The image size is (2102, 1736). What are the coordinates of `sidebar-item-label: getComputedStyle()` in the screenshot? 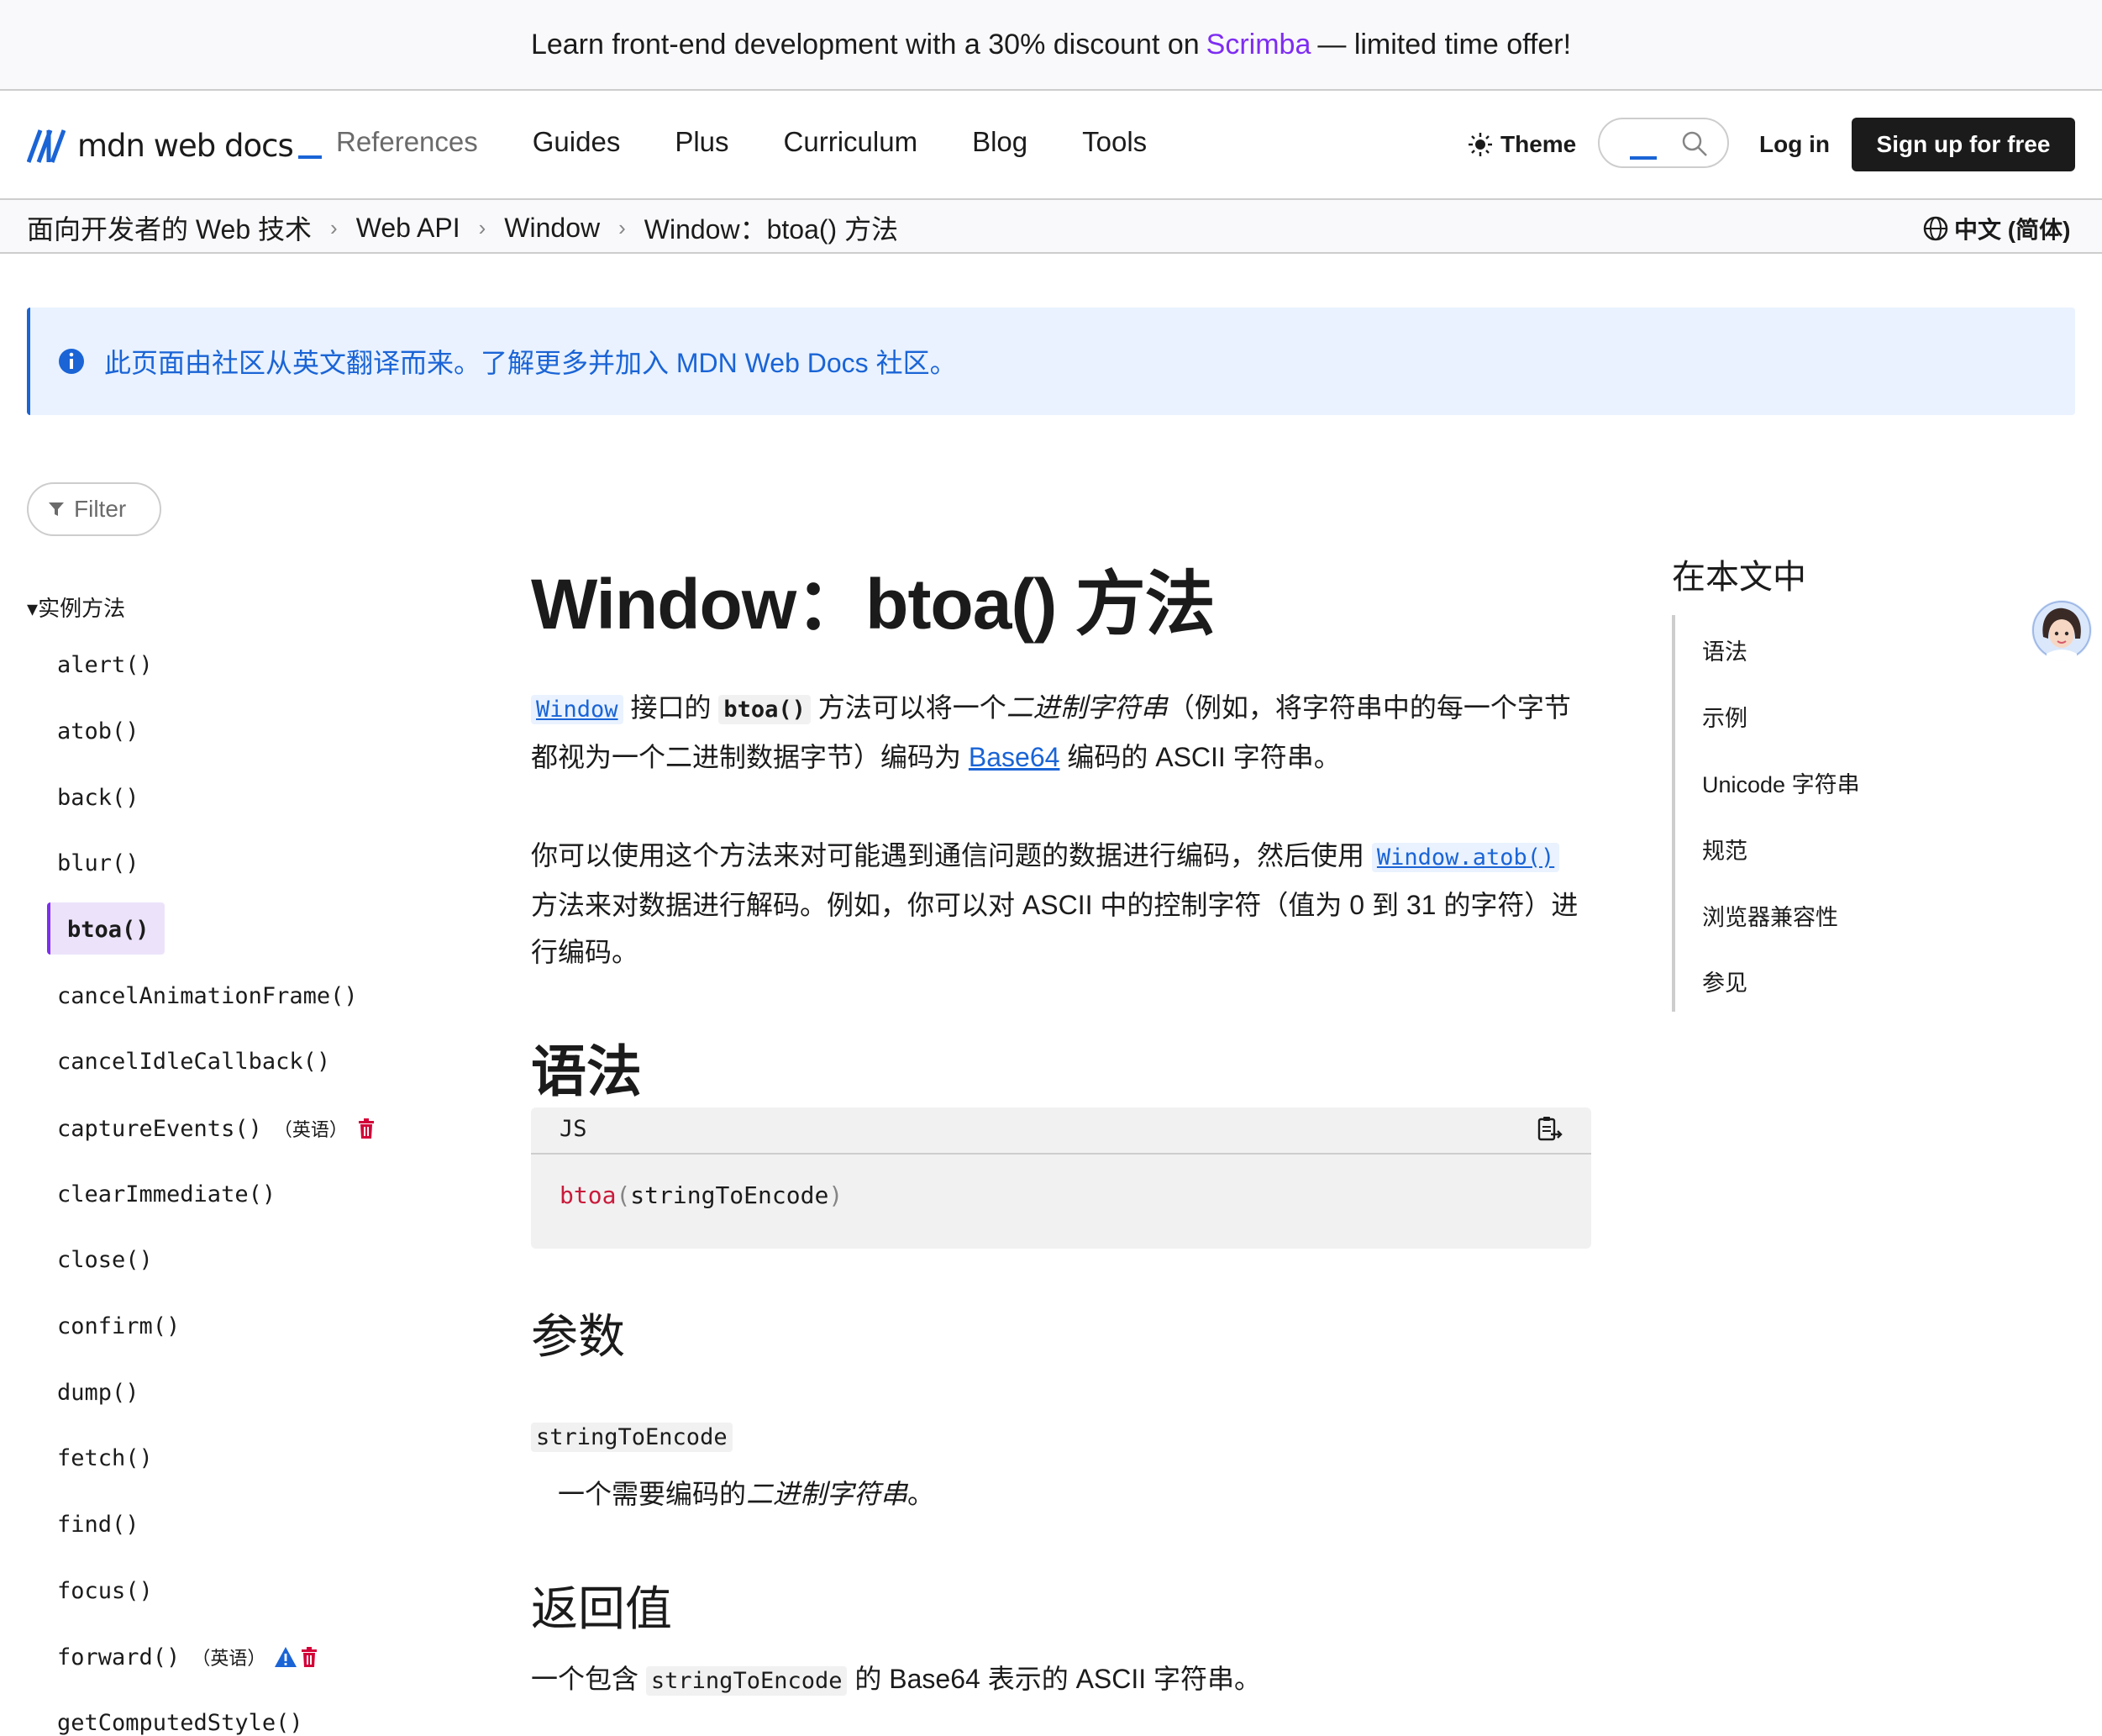 It's located at (180, 1723).